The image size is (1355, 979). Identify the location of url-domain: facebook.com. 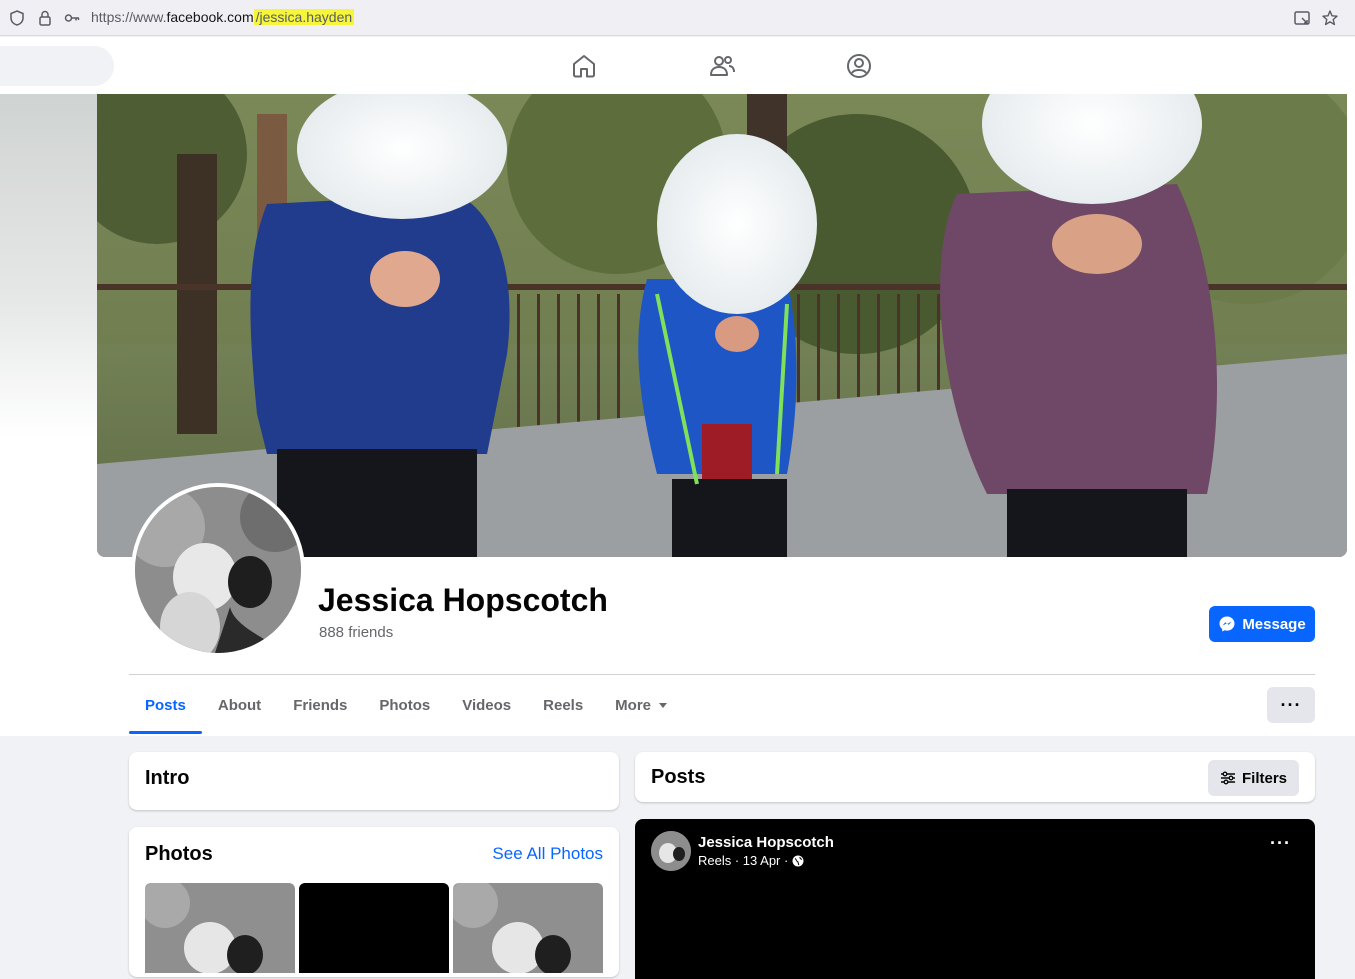
(210, 17).